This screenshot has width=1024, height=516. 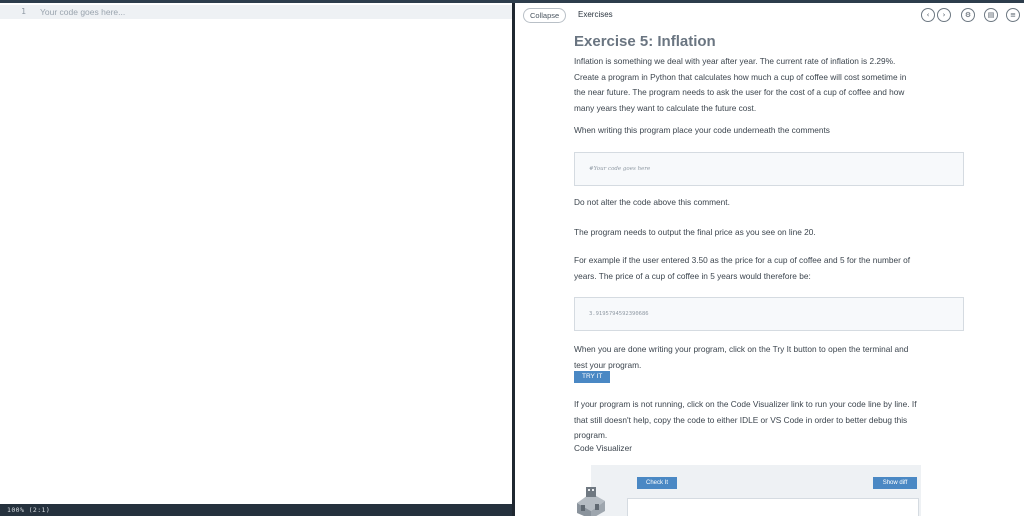 I want to click on book-icon: ▤, so click(x=991, y=15).